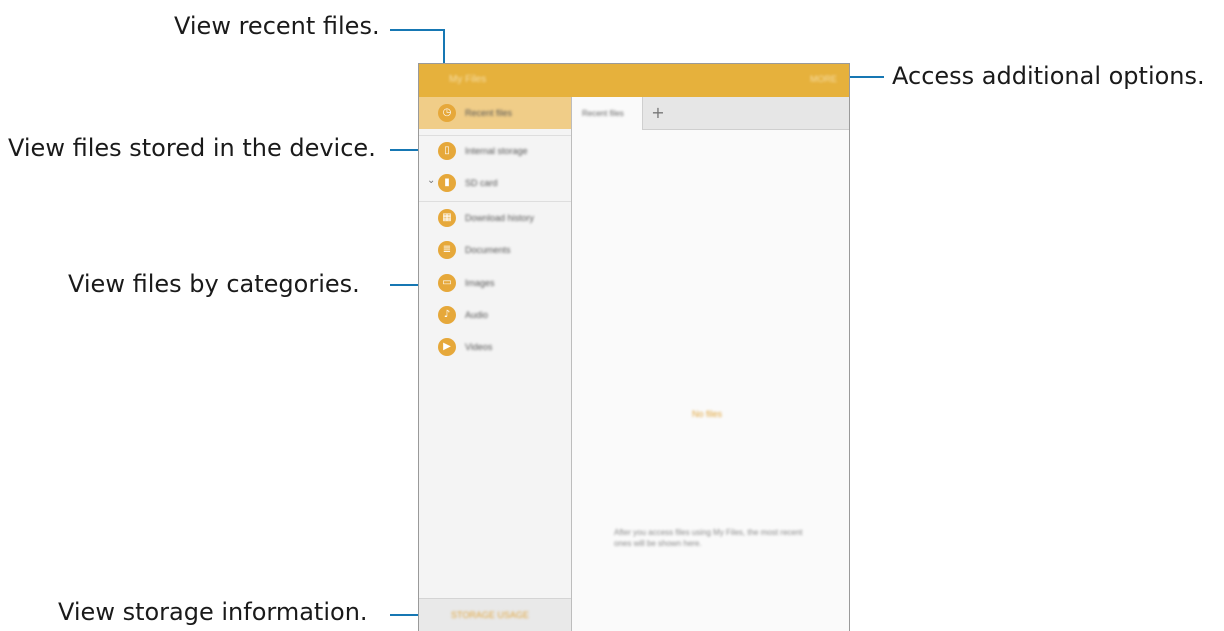 The height and width of the screenshot is (631, 1224). Describe the element at coordinates (1048, 76) in the screenshot. I see `callout-additional-options: Access additional options.` at that location.